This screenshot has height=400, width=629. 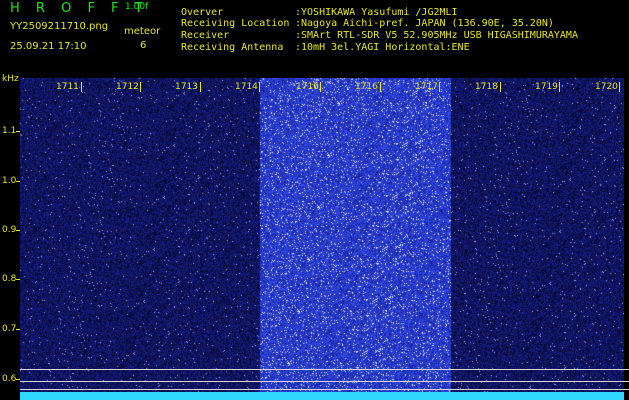 What do you see at coordinates (142, 31) in the screenshot?
I see `meteor-label: meteor` at bounding box center [142, 31].